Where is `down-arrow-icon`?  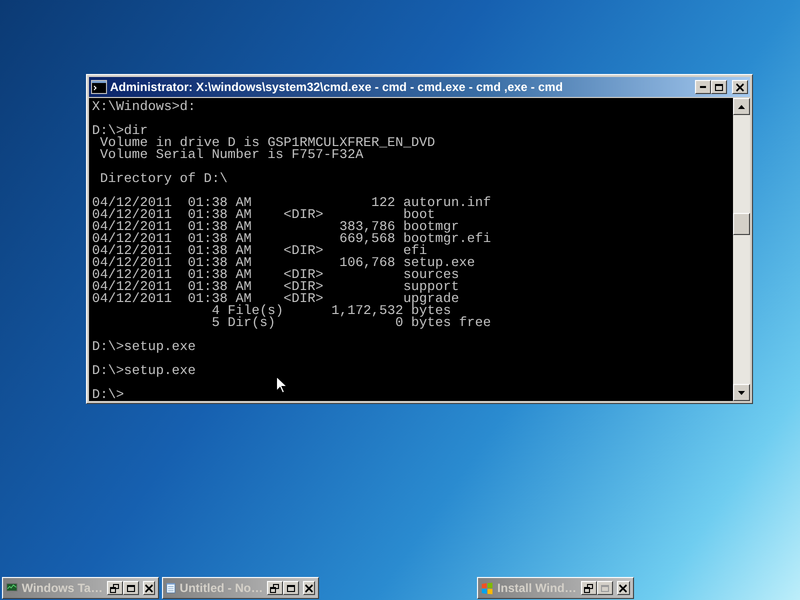
down-arrow-icon is located at coordinates (741, 392).